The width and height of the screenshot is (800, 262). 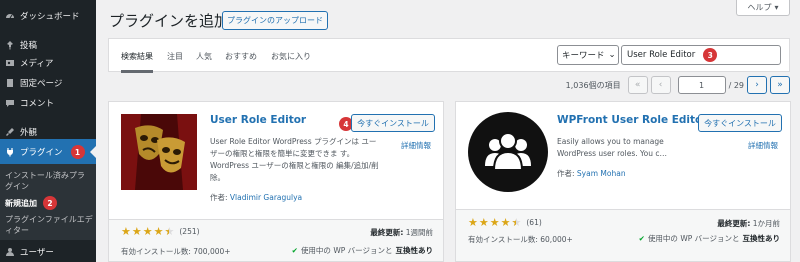 What do you see at coordinates (10, 45) in the screenshot?
I see `pin-icon` at bounding box center [10, 45].